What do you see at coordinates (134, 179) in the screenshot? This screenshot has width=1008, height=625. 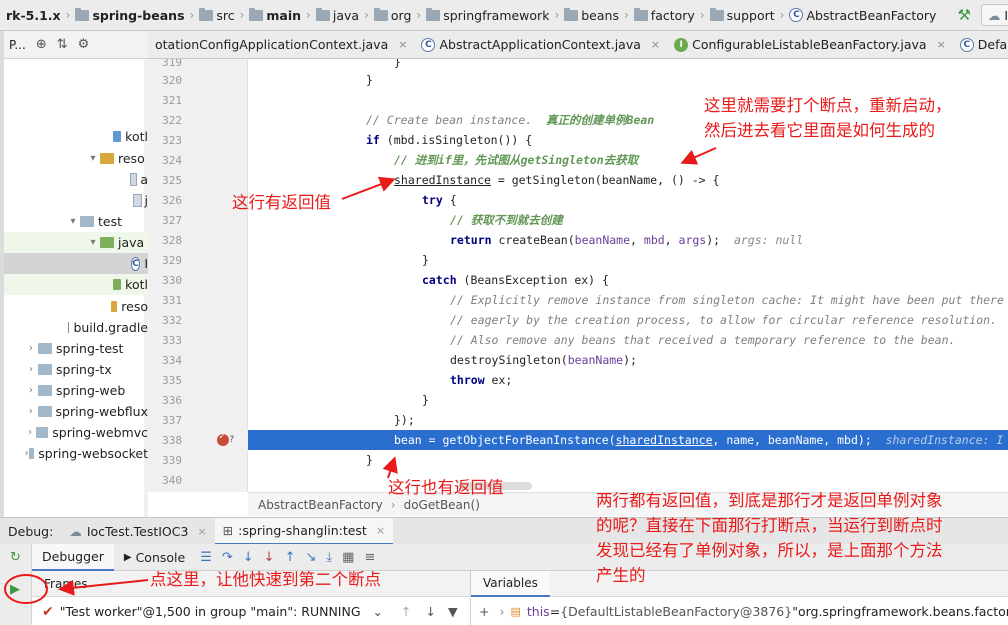 I see `file-icon` at bounding box center [134, 179].